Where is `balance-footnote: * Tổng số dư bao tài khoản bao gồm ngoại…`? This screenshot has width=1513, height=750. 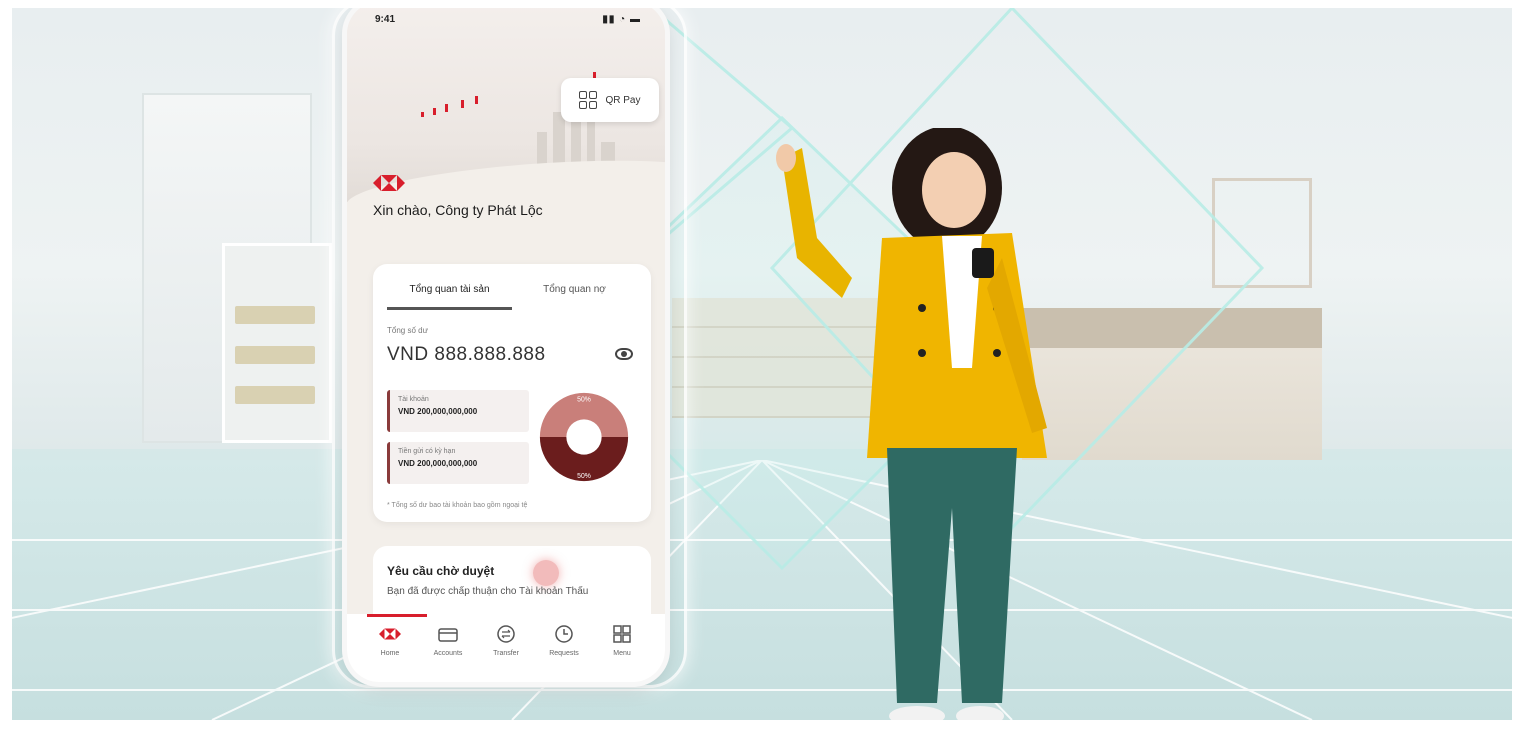
balance-footnote: * Tổng số dư bao tài khoản bao gồm ngoại… is located at coordinates (457, 505).